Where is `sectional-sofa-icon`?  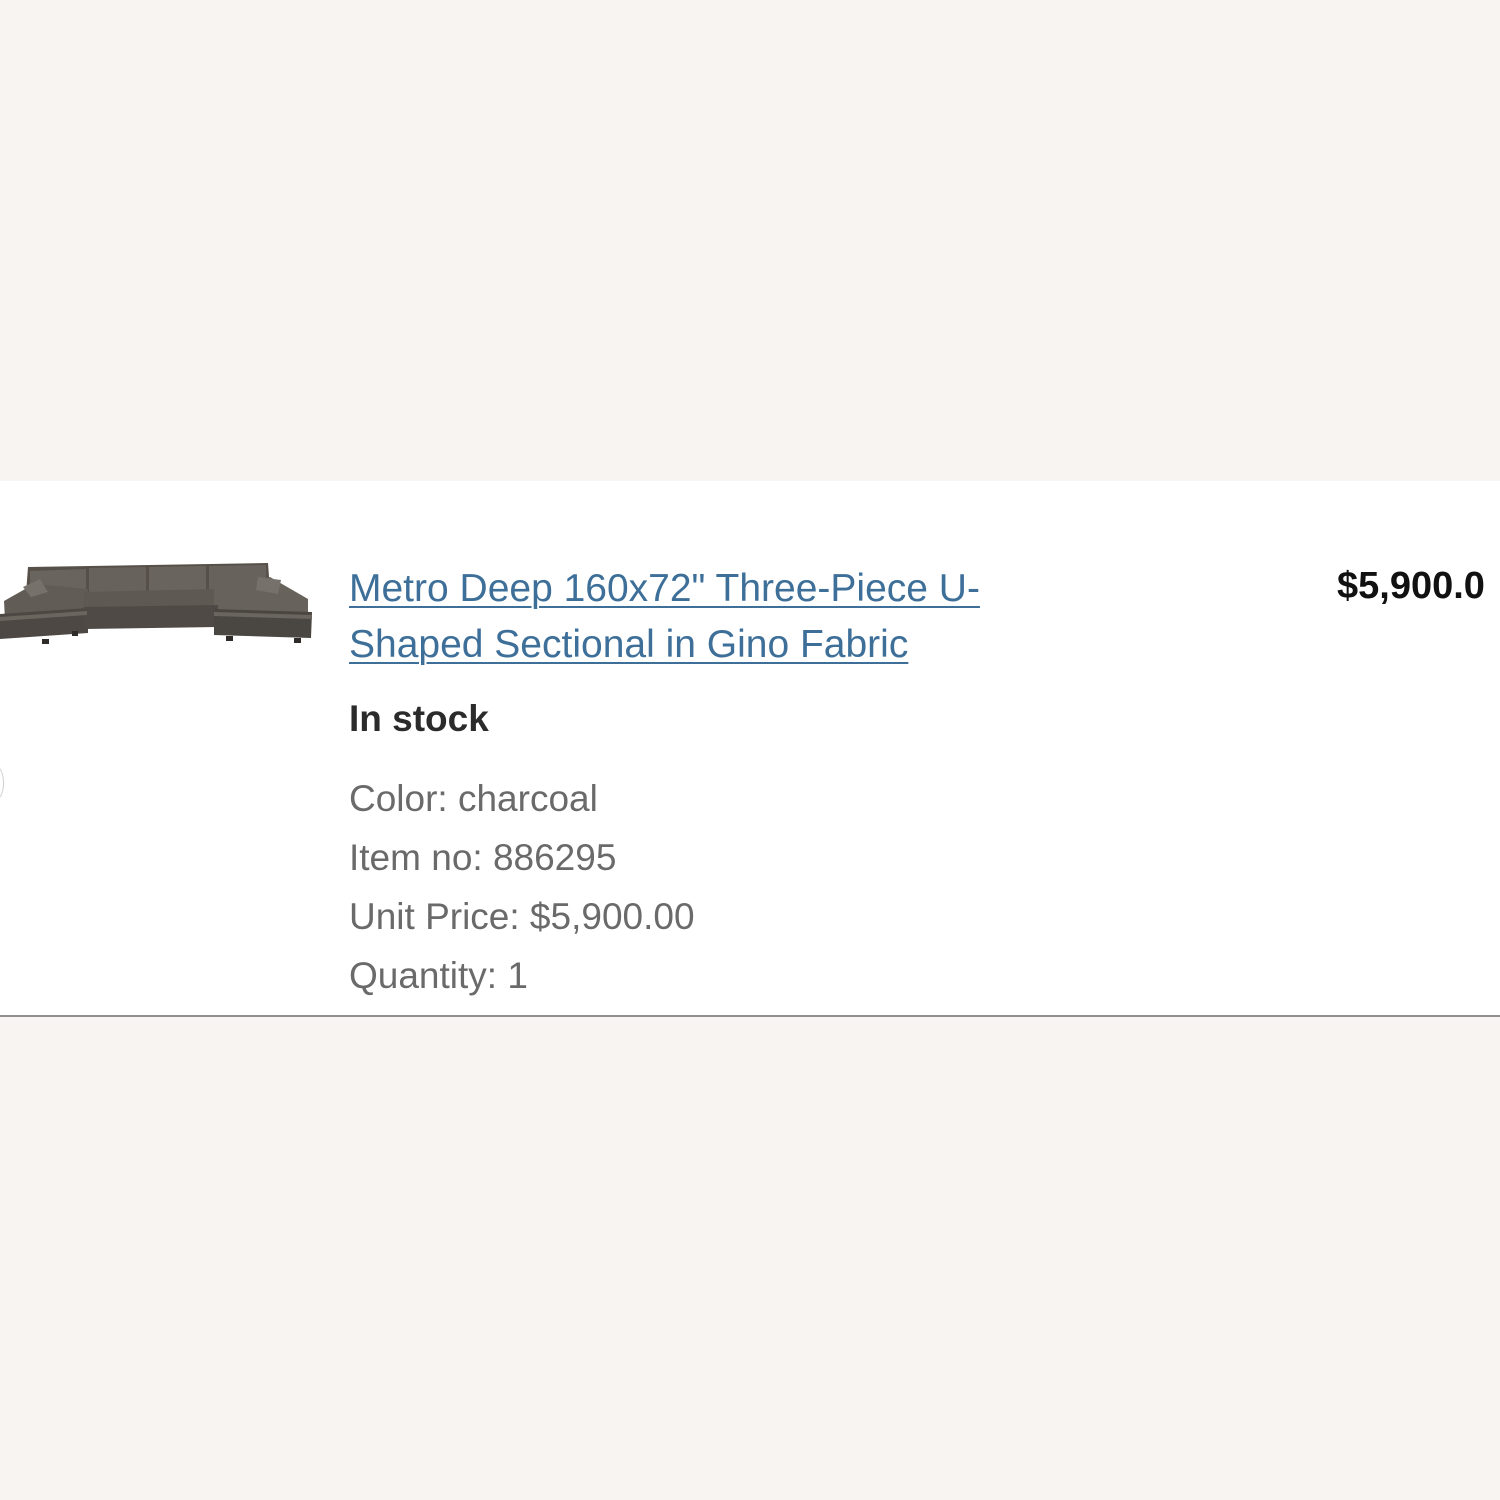 sectional-sofa-icon is located at coordinates (156, 603).